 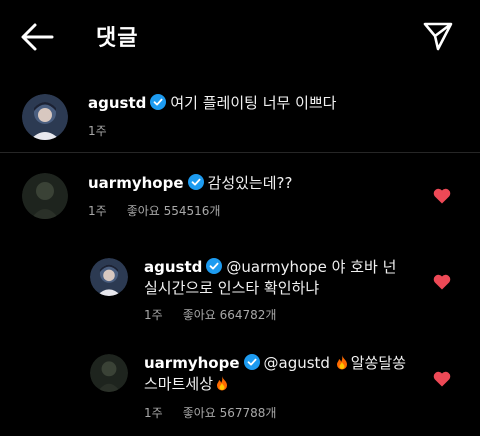 What do you see at coordinates (174, 211) in the screenshot?
I see `like-count: 좋아요 554516개` at bounding box center [174, 211].